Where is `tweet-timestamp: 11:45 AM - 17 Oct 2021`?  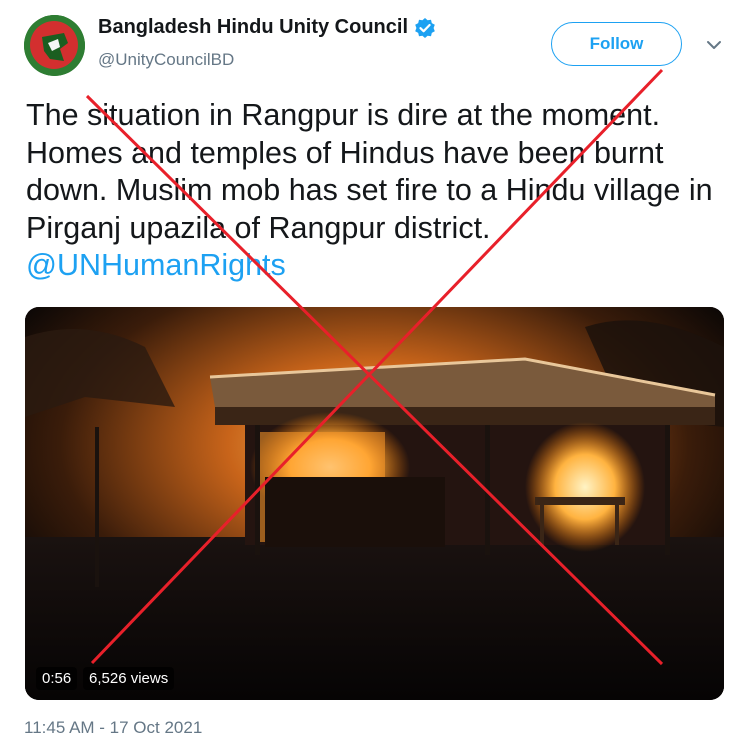 tweet-timestamp: 11:45 AM - 17 Oct 2021 is located at coordinates (113, 728).